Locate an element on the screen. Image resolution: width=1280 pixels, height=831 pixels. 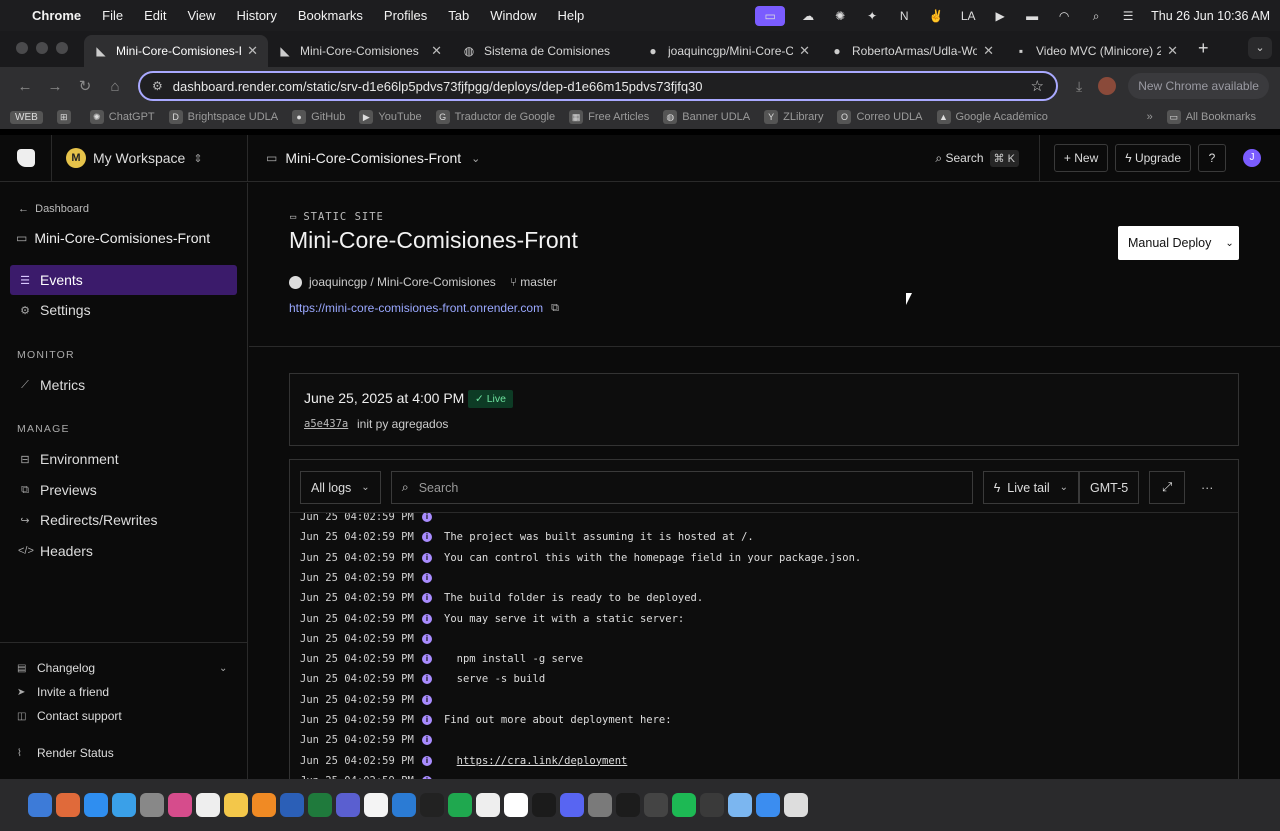
sidebar-item-previews: ⧉ Previews is located at coordinates (123, 490).